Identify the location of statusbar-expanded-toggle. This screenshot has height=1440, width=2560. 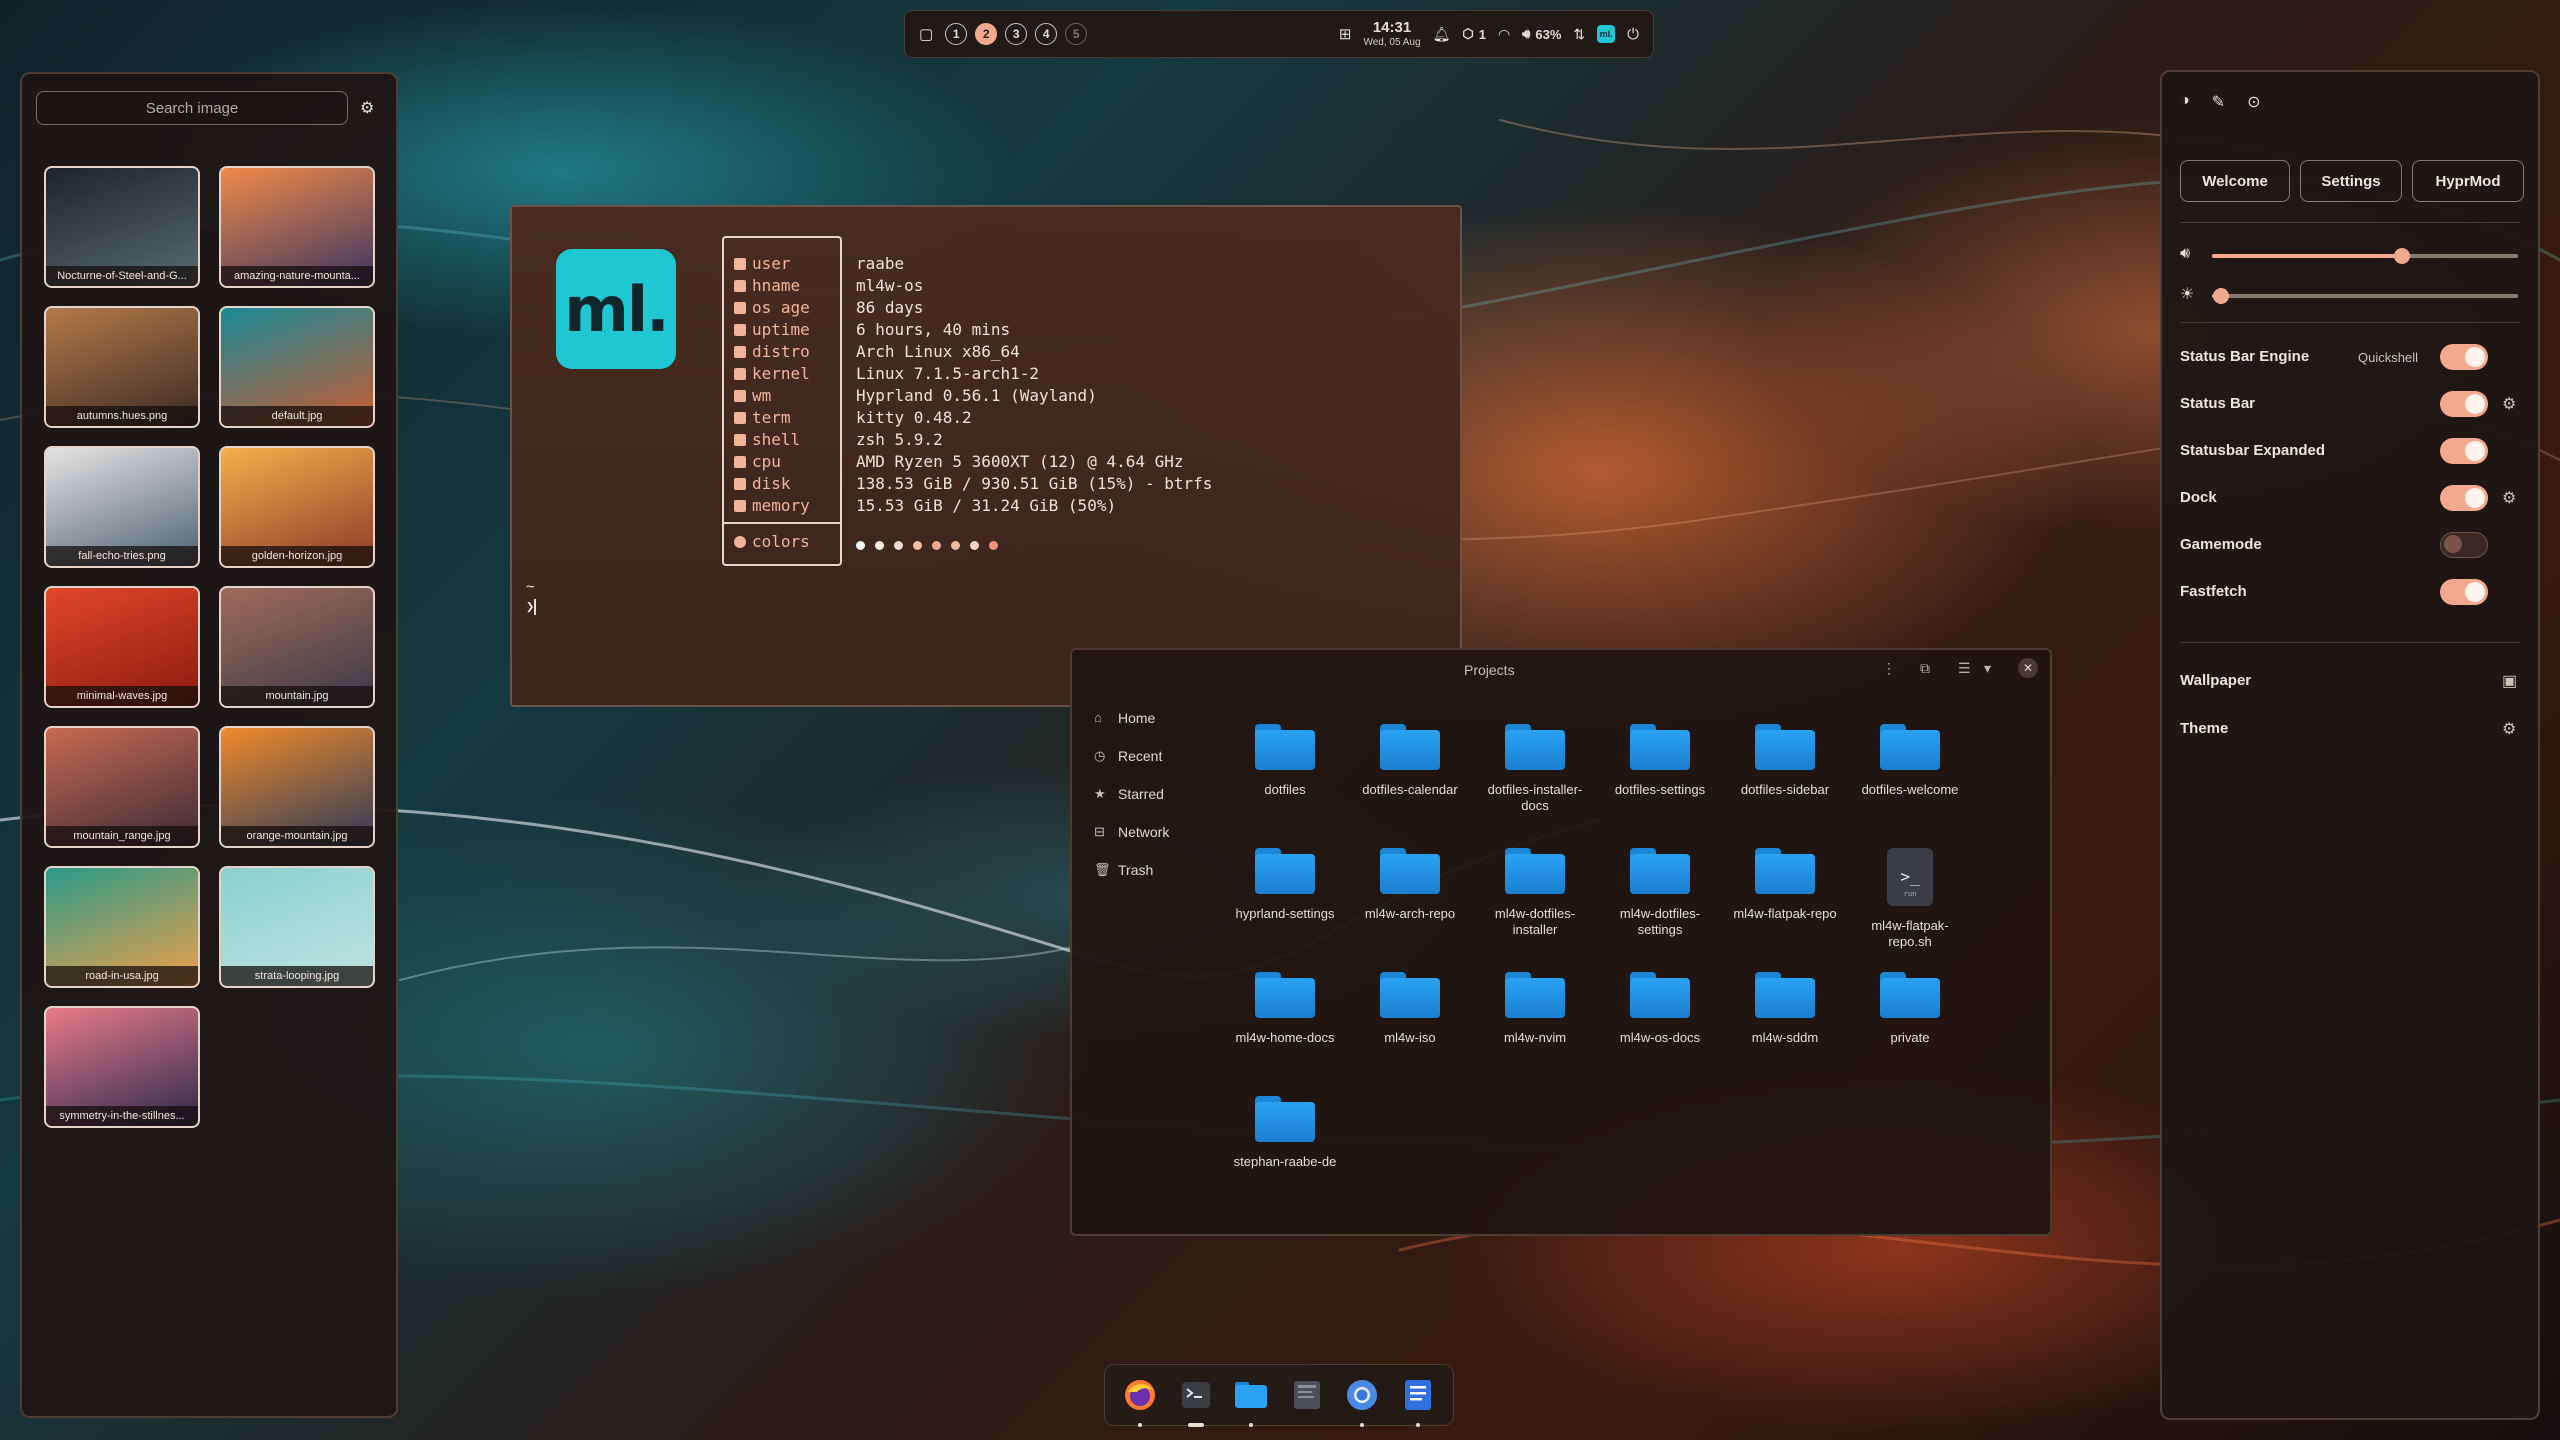
(2464, 451).